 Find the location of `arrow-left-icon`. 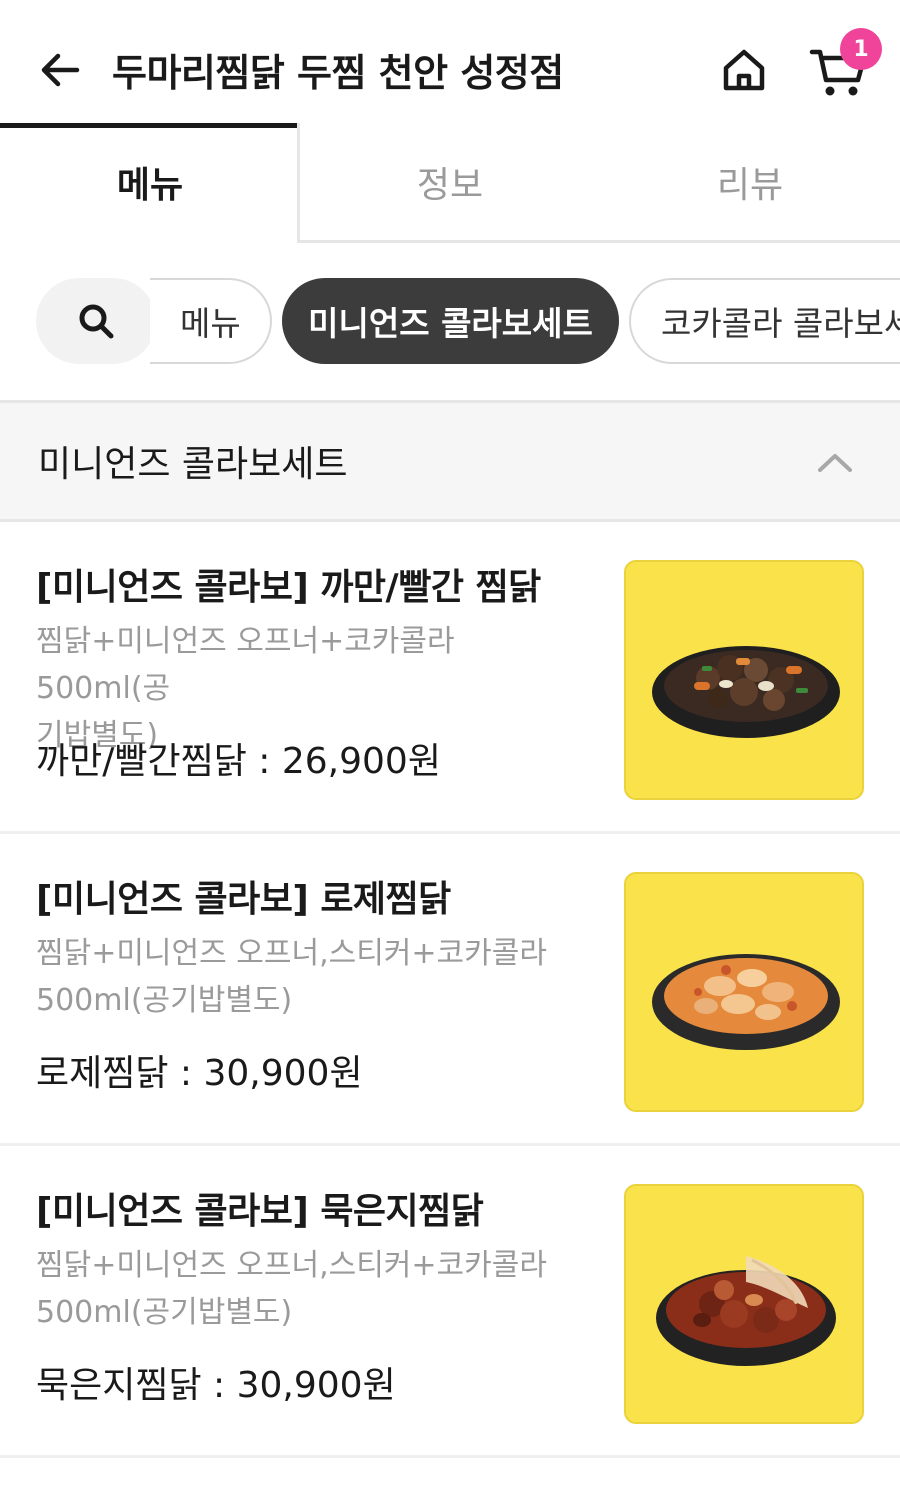

arrow-left-icon is located at coordinates (60, 70).